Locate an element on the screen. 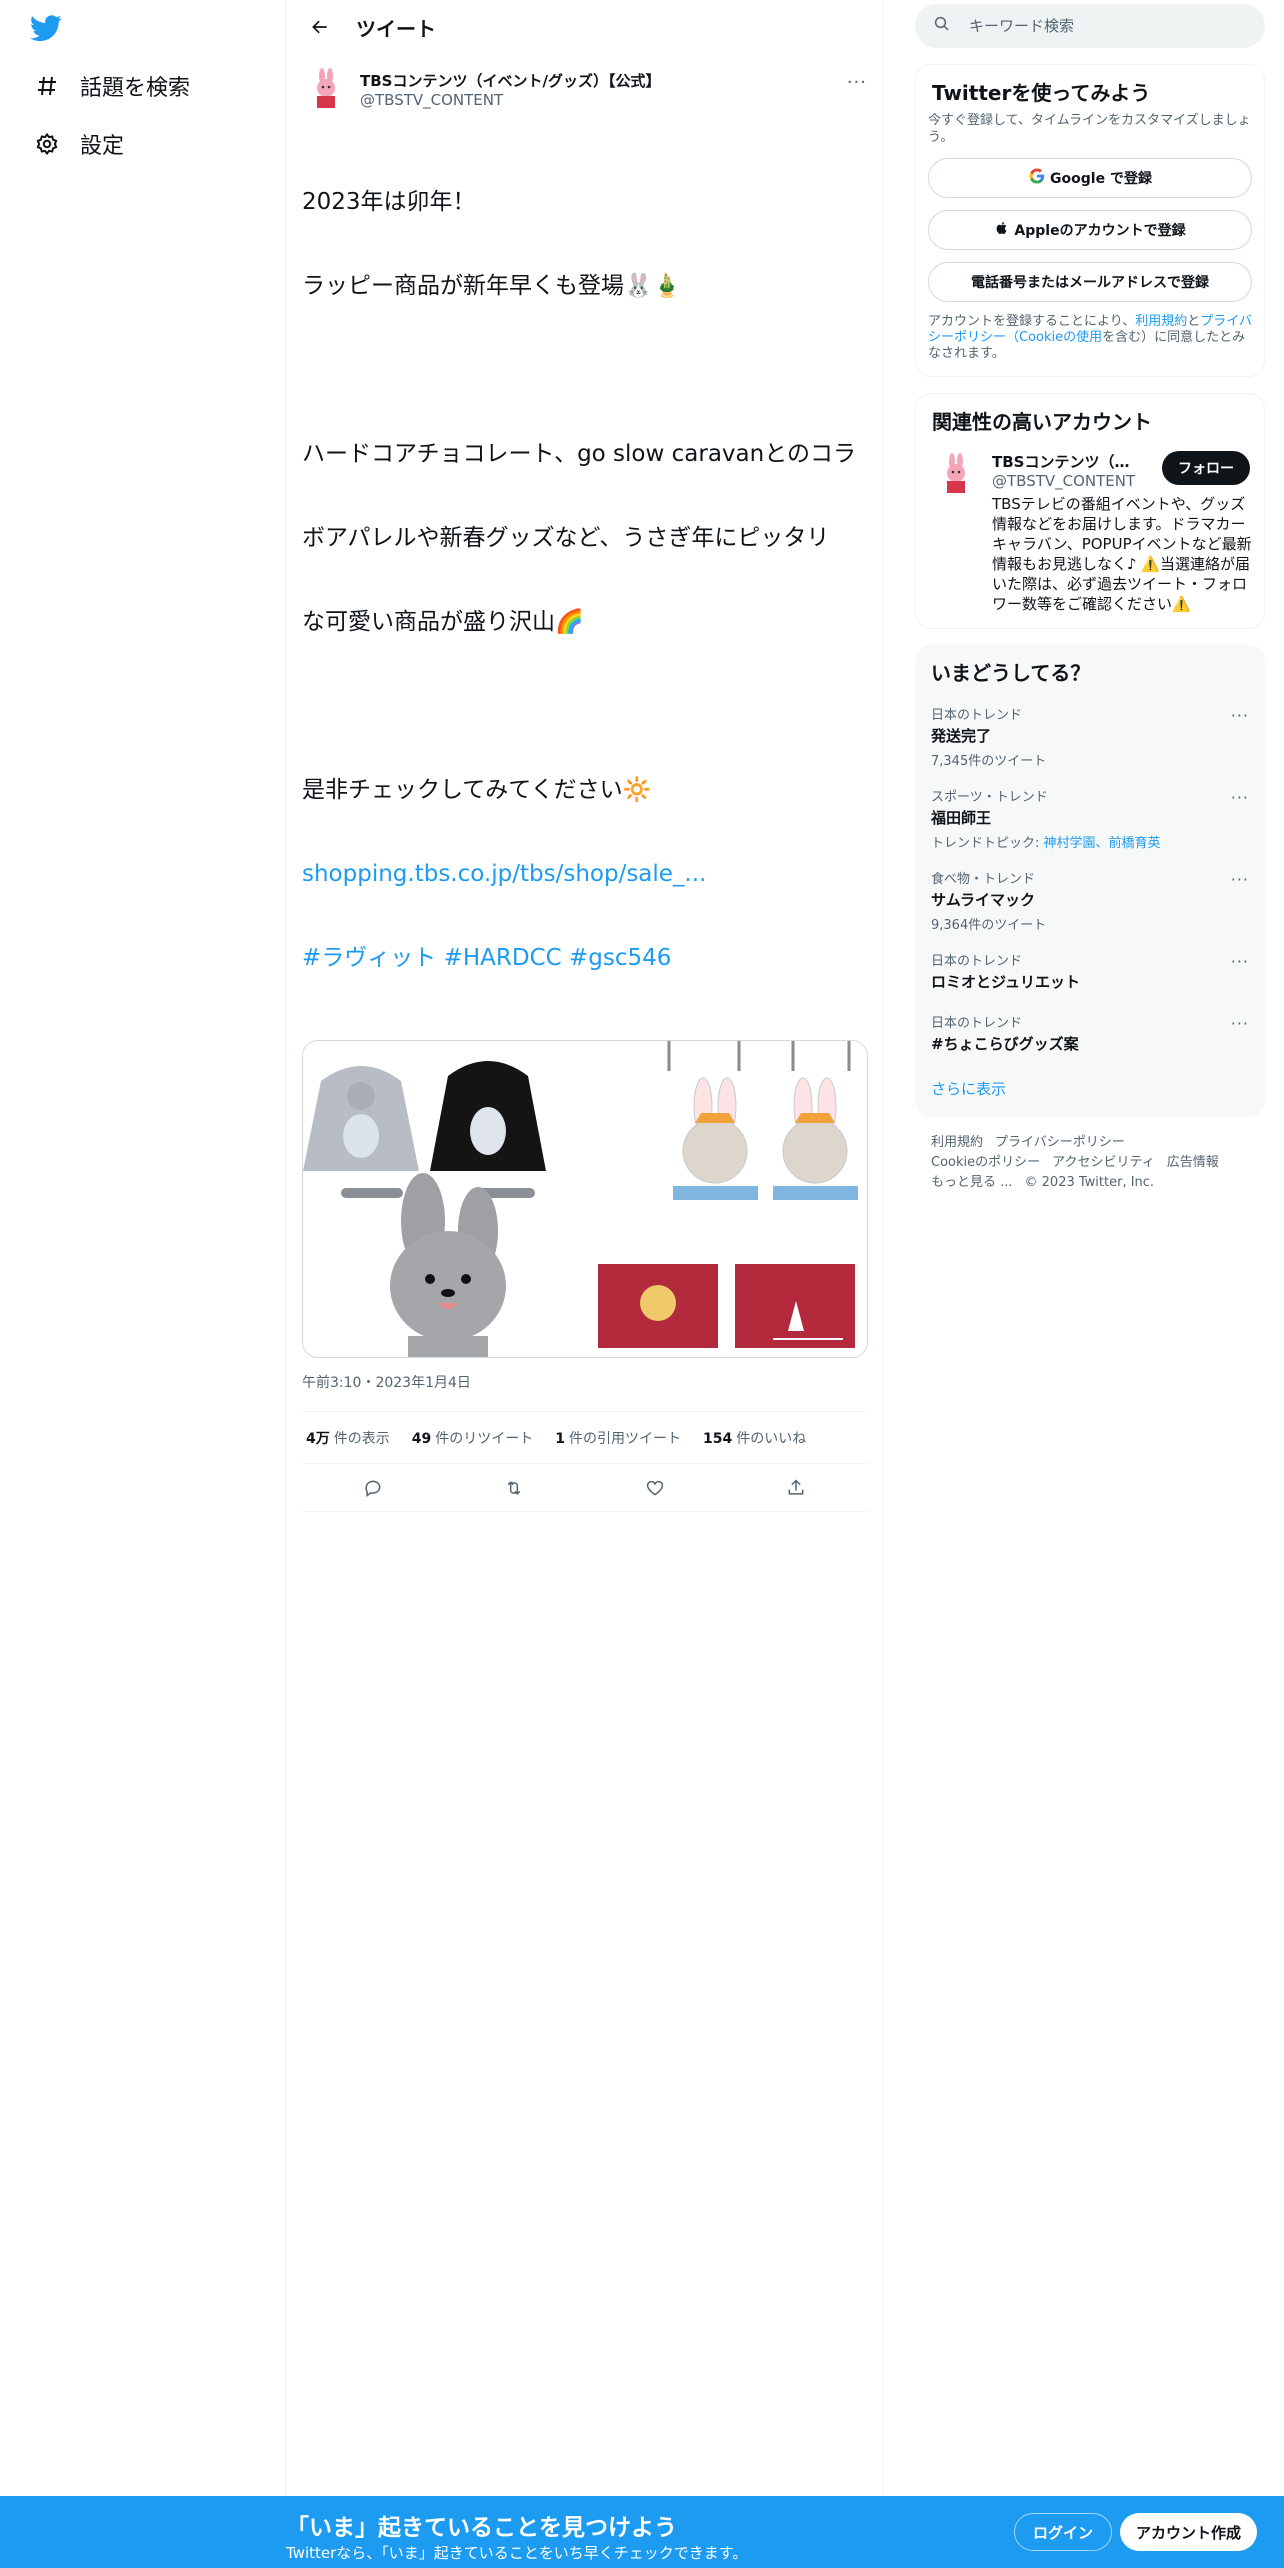  likes-label: 件のいいね is located at coordinates (771, 1438).